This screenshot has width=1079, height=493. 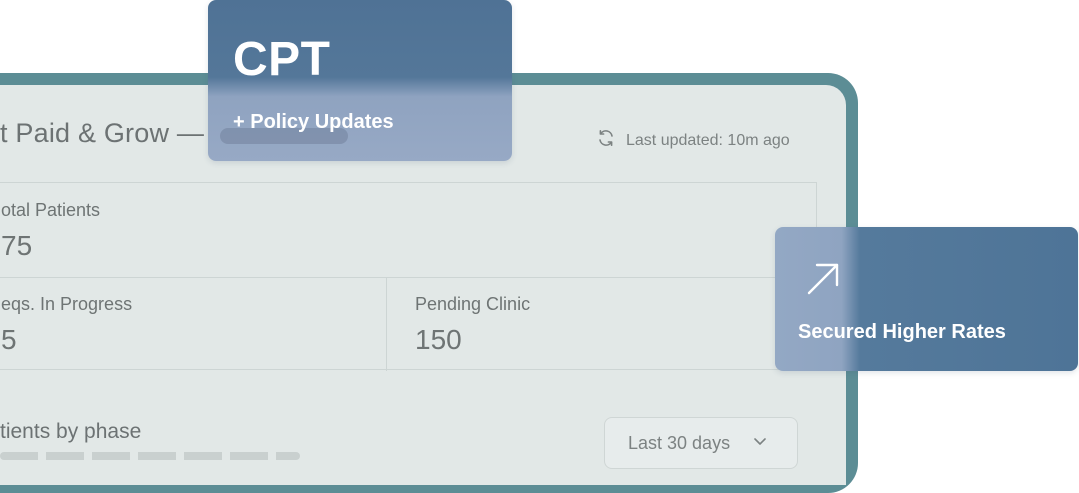 What do you see at coordinates (71, 431) in the screenshot?
I see `patients-by-phase-title: tients by phase` at bounding box center [71, 431].